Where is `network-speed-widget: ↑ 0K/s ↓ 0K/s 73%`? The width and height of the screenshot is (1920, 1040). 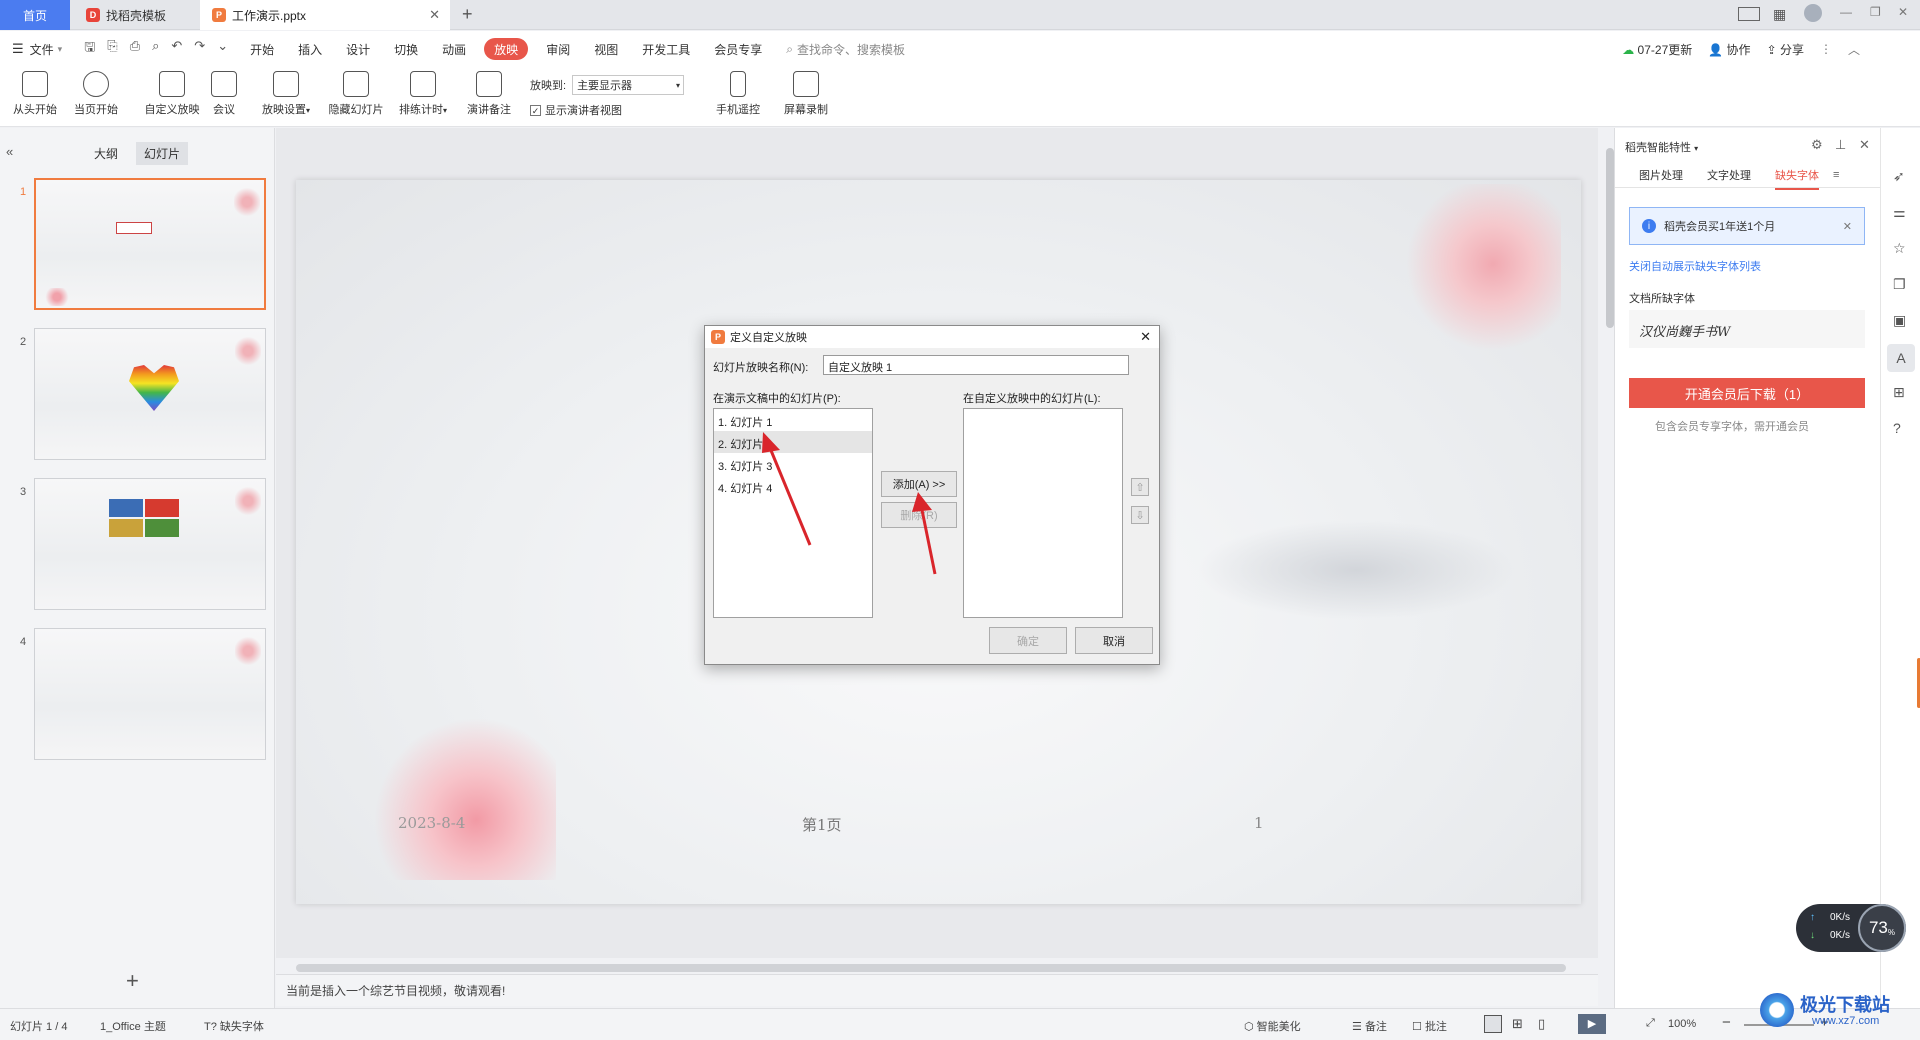 network-speed-widget: ↑ 0K/s ↓ 0K/s 73% is located at coordinates (1851, 928).